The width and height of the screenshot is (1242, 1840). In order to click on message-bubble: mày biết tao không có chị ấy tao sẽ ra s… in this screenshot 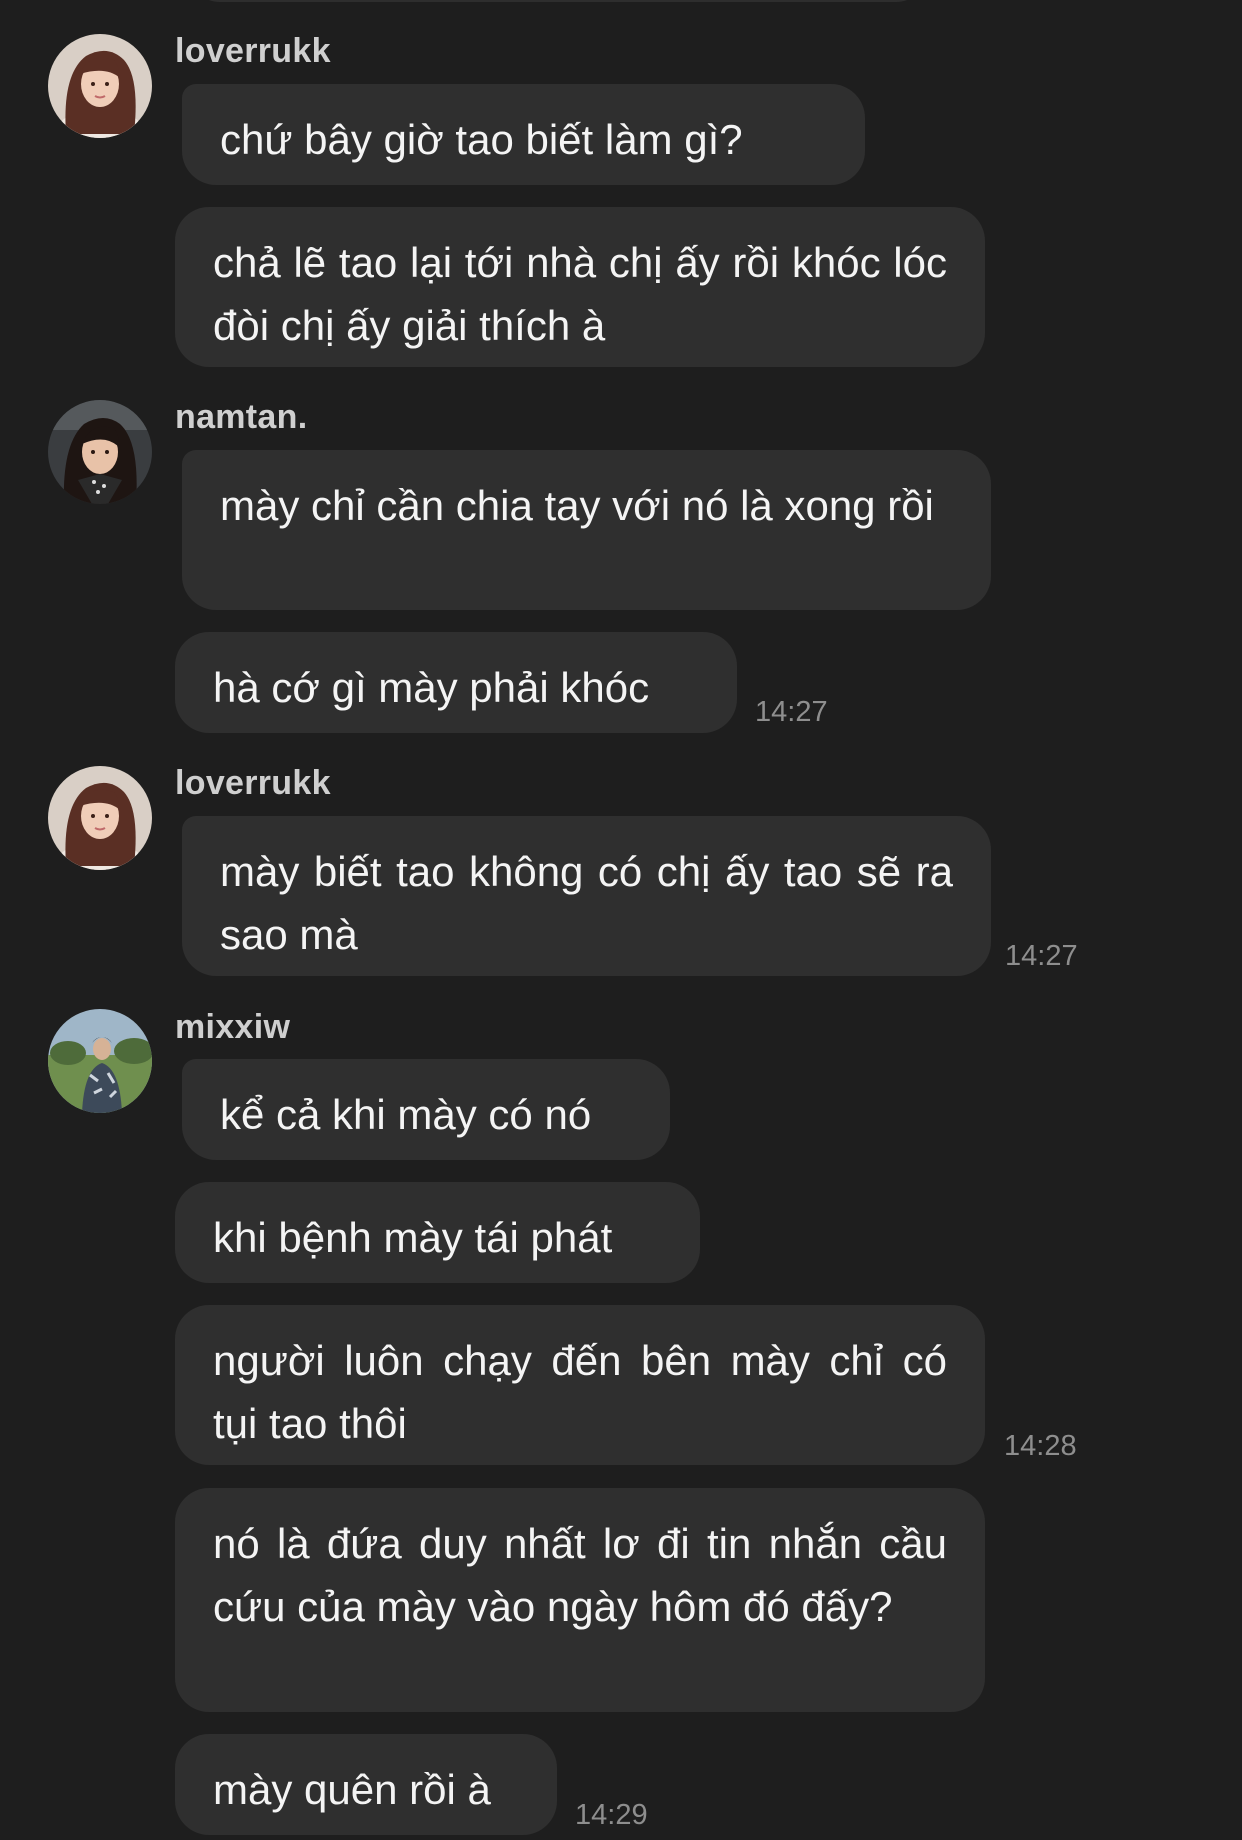, I will do `click(586, 896)`.